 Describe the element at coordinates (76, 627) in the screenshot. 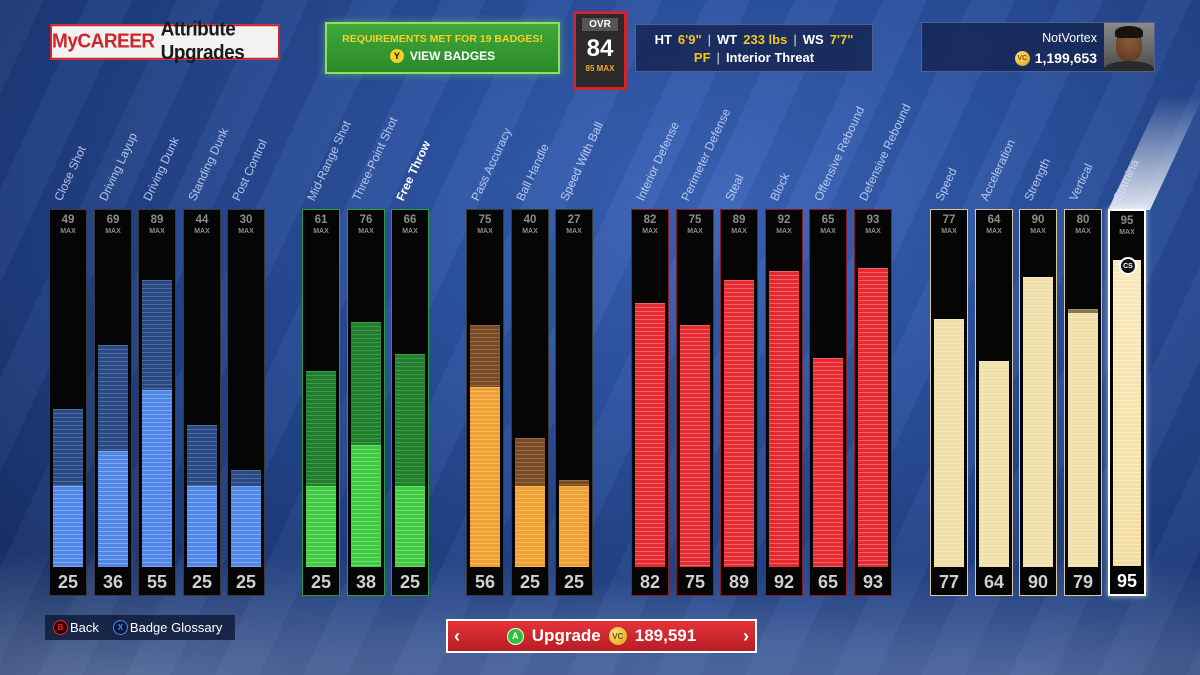

I see `back-hint: B Back` at that location.